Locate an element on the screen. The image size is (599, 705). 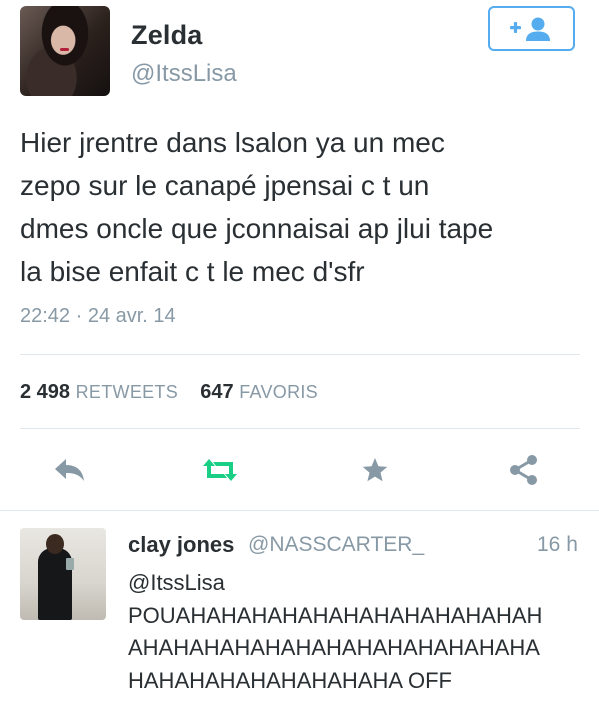
retweet-button is located at coordinates (220, 470).